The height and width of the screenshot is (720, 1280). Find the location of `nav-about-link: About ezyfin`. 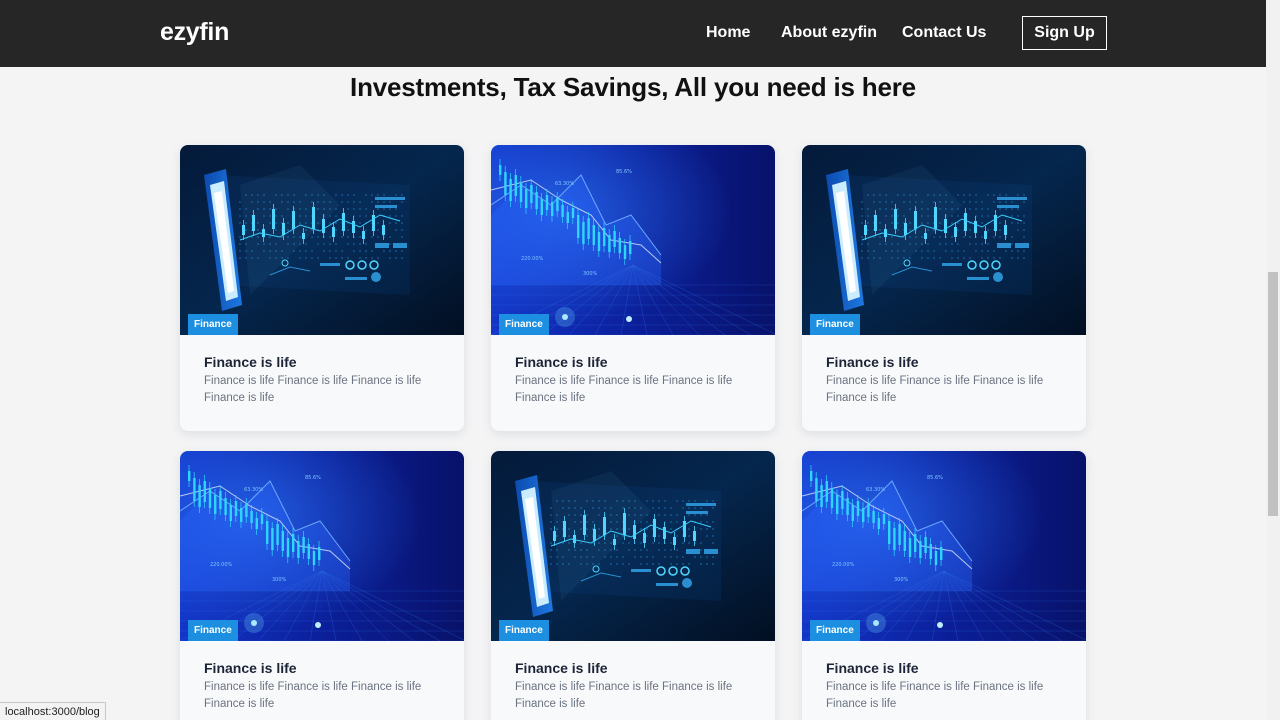

nav-about-link: About ezyfin is located at coordinates (829, 33).